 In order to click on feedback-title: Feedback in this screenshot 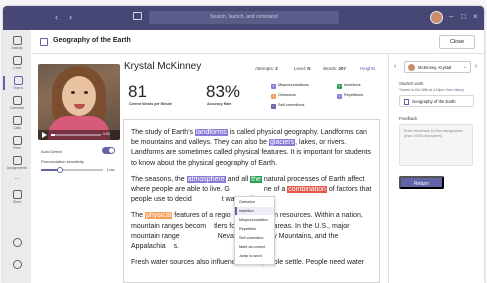, I will do `click(408, 118)`.